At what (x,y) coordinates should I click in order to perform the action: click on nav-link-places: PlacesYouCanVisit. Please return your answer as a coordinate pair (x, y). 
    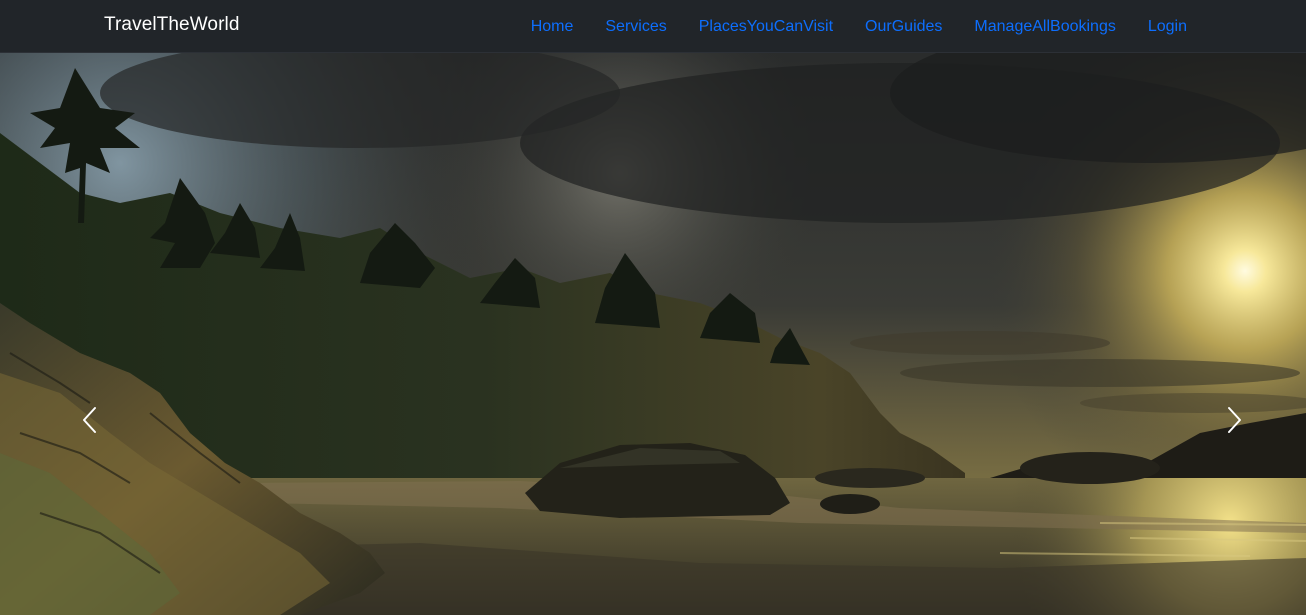
    Looking at the image, I should click on (766, 26).